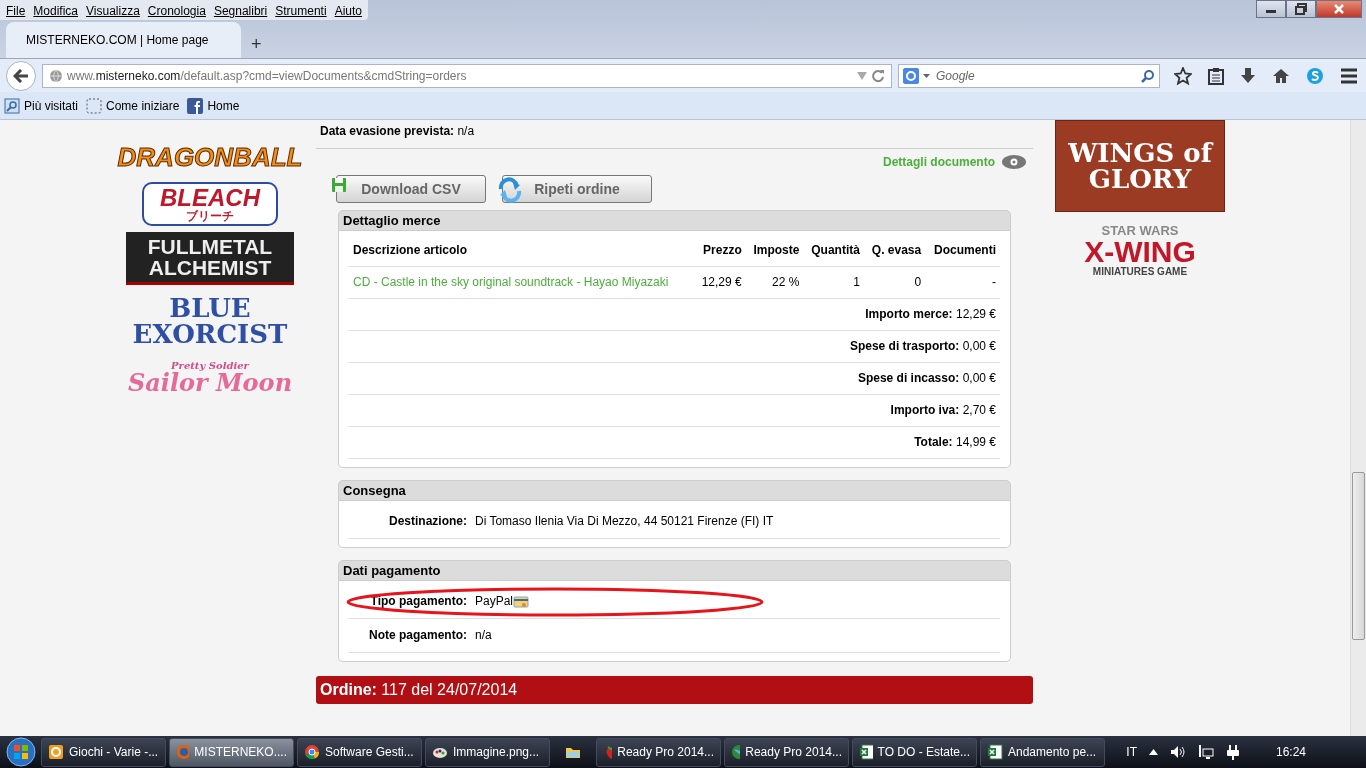 The width and height of the screenshot is (1366, 768). Describe the element at coordinates (267, 76) in the screenshot. I see `url-text: www.misterneko.com/default.asp?cmd=viewDocuments&cmdString=orders` at that location.